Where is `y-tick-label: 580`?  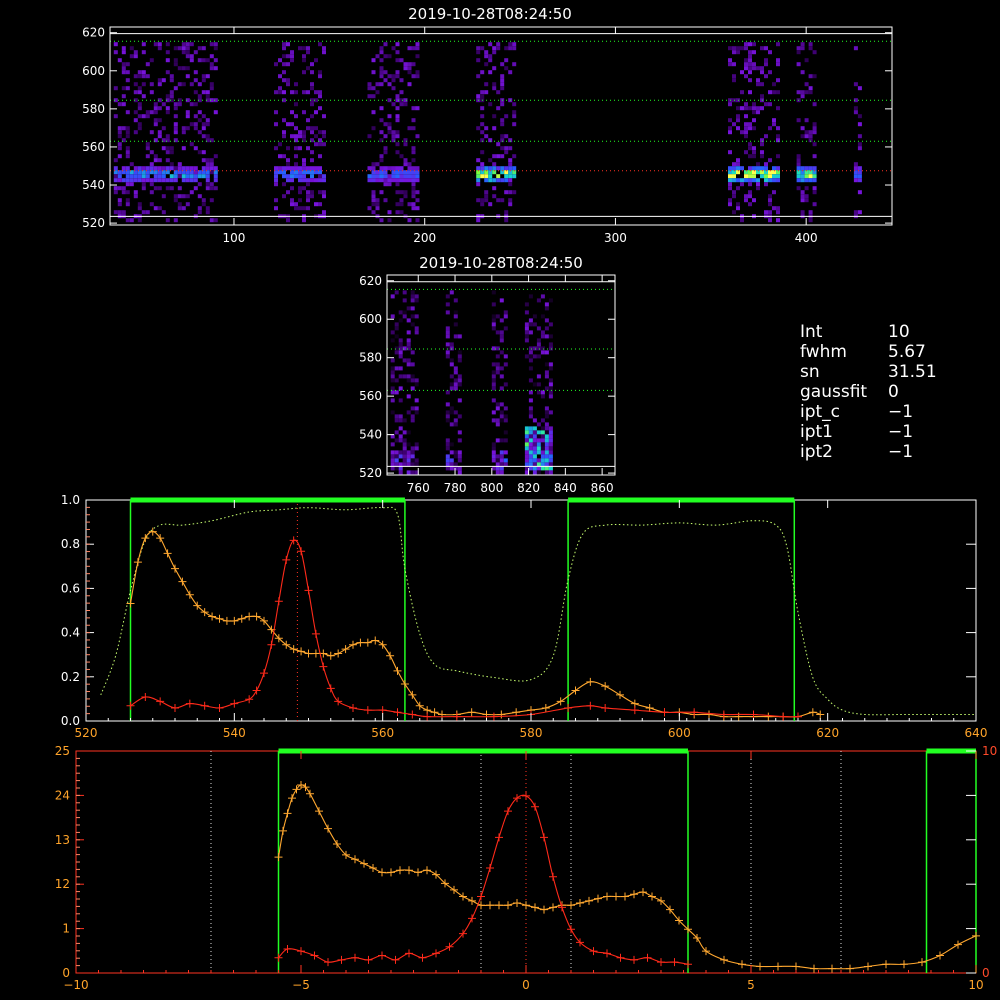 y-tick-label: 580 is located at coordinates (93, 109).